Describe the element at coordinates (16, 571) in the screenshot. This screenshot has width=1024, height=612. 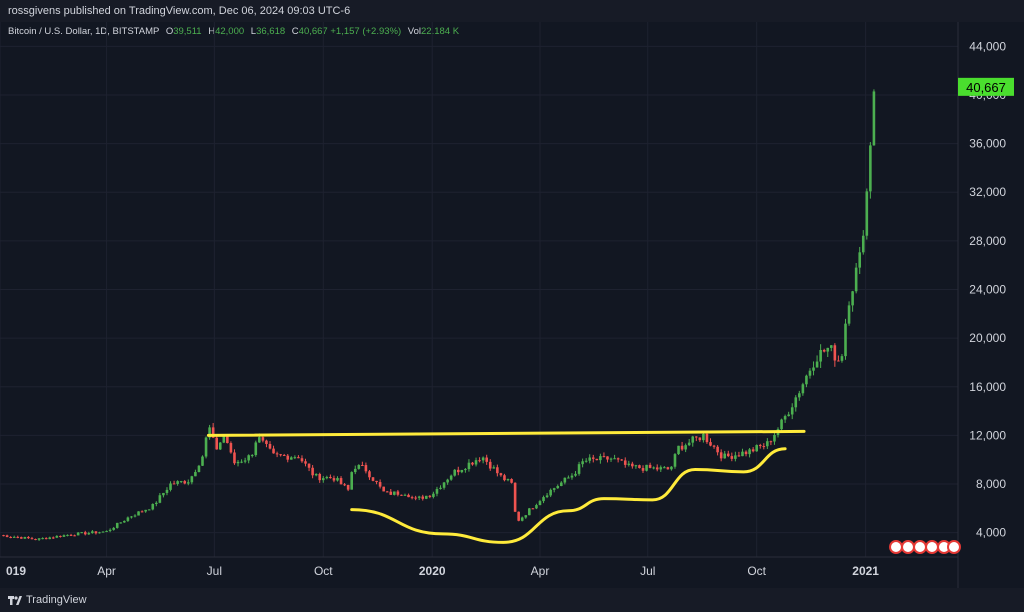
I see `x-tick-label: 019` at that location.